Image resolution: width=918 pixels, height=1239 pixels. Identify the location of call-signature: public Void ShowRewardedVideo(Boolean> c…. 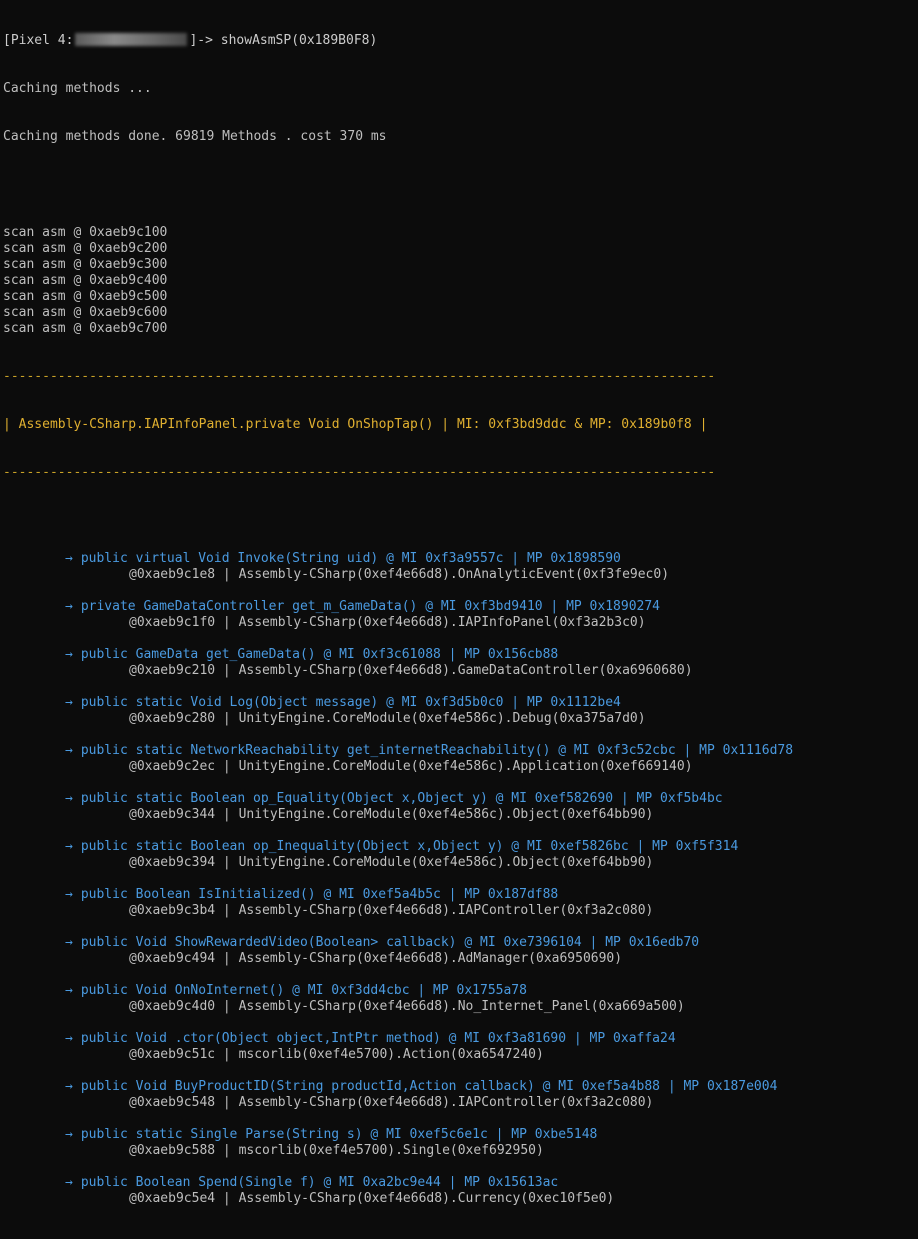
(390, 942).